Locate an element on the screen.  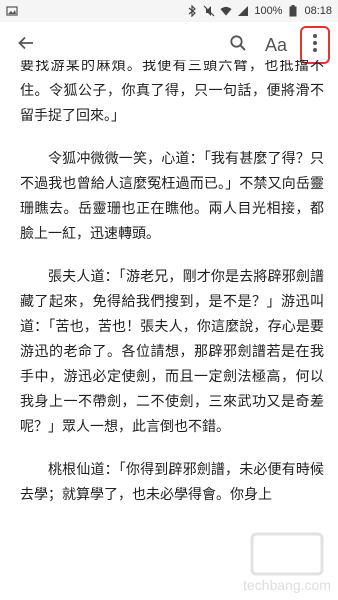
text-size-button: Aa is located at coordinates (276, 45).